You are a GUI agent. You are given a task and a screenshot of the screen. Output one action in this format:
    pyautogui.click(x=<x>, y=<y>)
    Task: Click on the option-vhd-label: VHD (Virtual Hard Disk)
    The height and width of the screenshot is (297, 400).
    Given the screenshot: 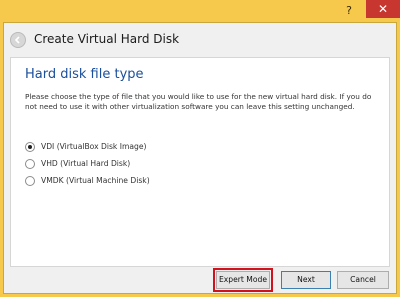 What is the action you would take?
    pyautogui.click(x=85, y=164)
    